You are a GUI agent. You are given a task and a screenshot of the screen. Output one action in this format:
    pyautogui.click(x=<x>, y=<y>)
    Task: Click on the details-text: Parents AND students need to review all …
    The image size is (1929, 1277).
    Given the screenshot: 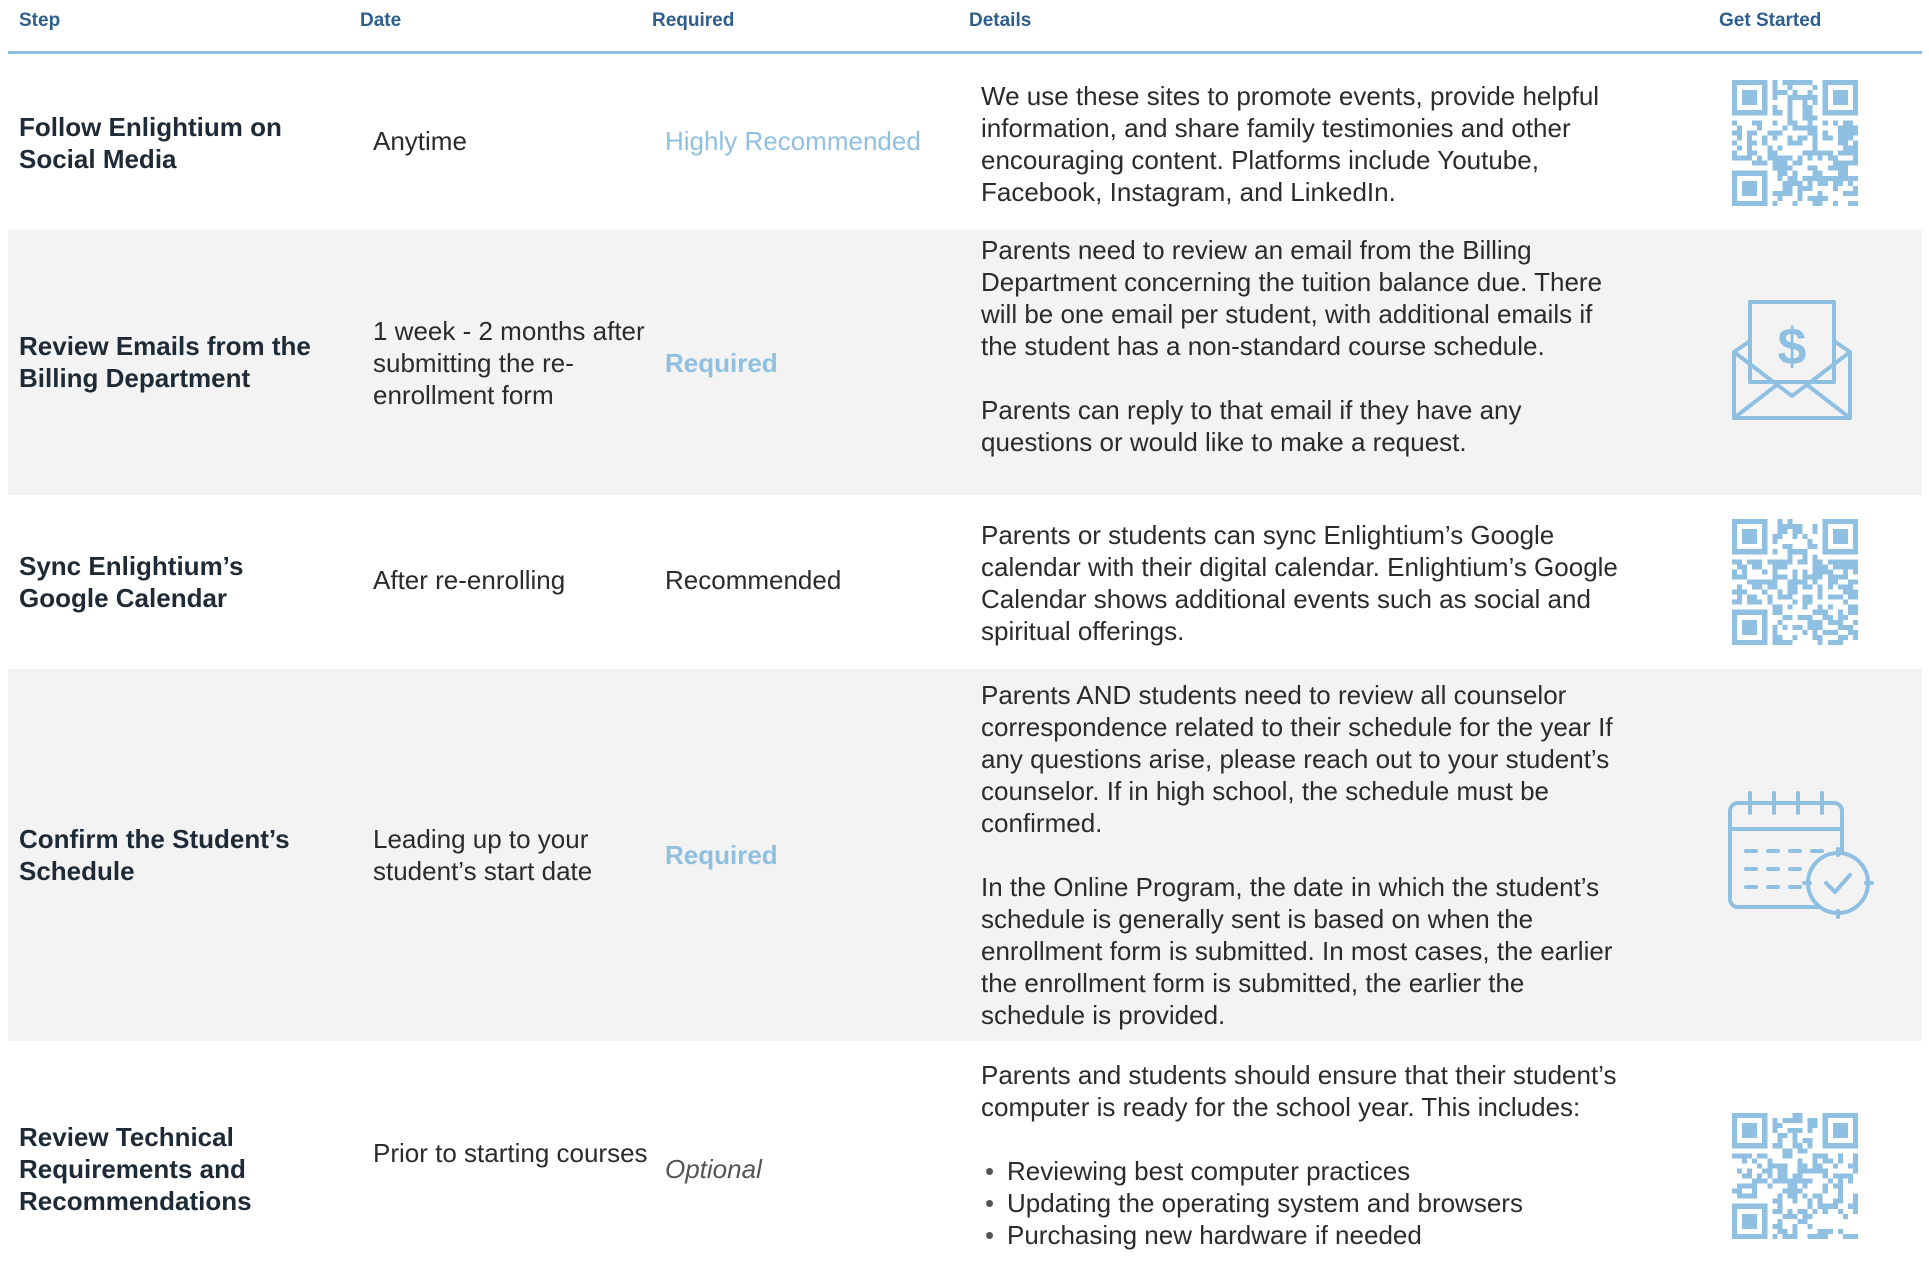 What is the action you would take?
    pyautogui.click(x=1301, y=855)
    